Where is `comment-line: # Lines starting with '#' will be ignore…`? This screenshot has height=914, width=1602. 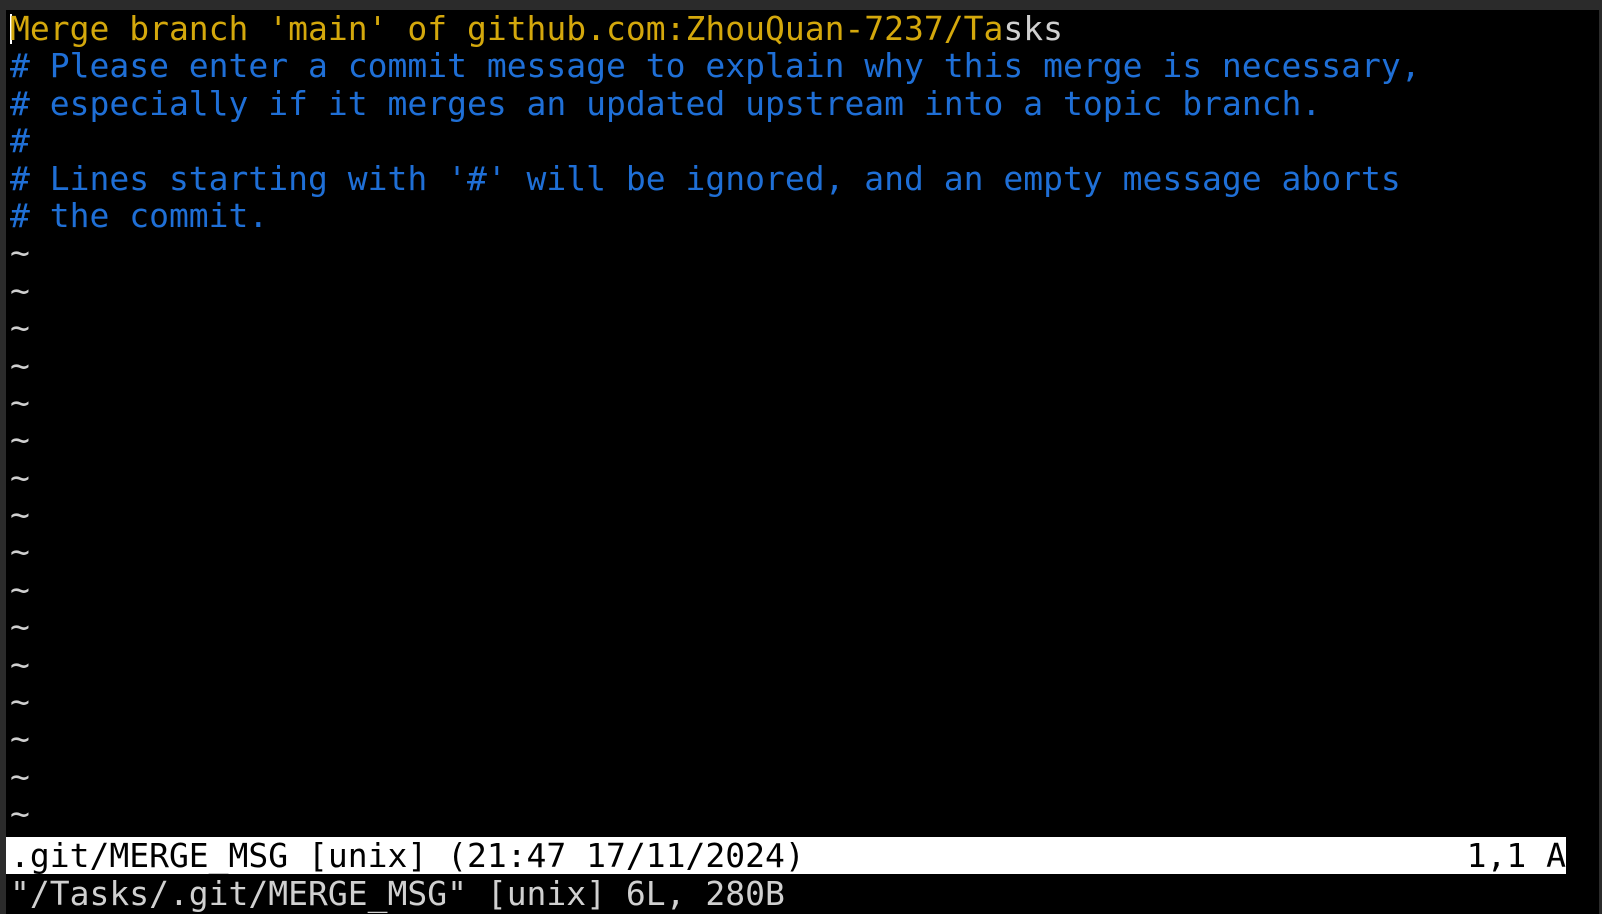
comment-line: # Lines starting with '#' will be ignore… is located at coordinates (790, 178).